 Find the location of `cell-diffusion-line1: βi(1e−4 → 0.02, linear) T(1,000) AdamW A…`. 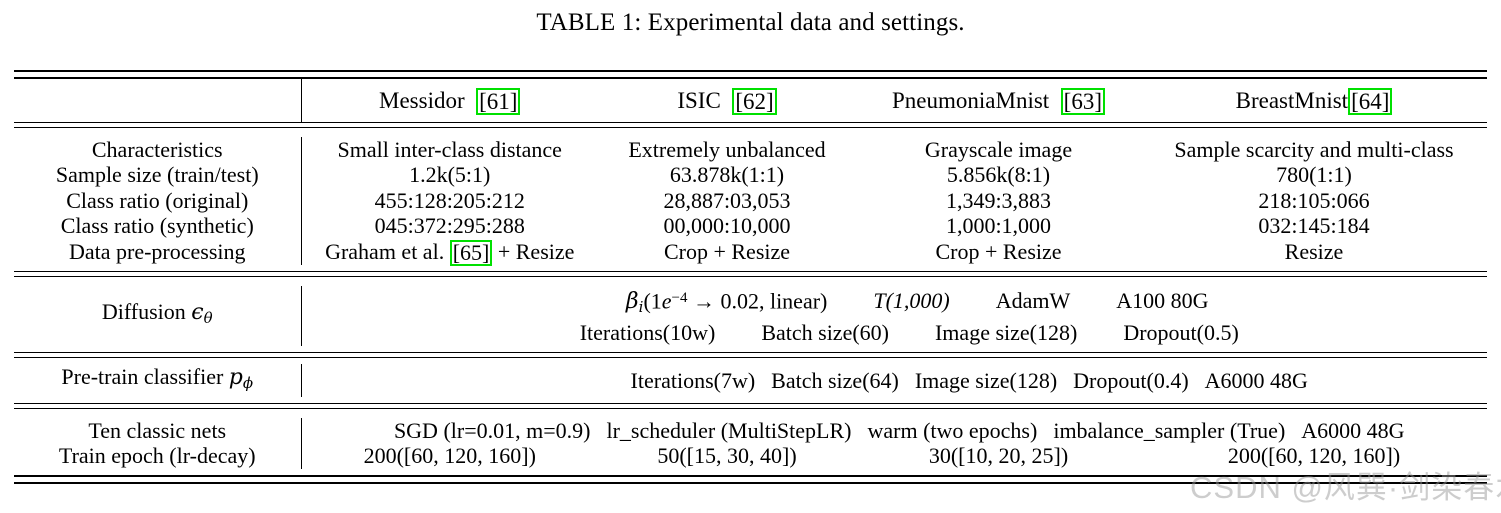

cell-diffusion-line1: βi(1e−4 → 0.02, linear) T(1,000) AdamW A… is located at coordinates (894, 303).